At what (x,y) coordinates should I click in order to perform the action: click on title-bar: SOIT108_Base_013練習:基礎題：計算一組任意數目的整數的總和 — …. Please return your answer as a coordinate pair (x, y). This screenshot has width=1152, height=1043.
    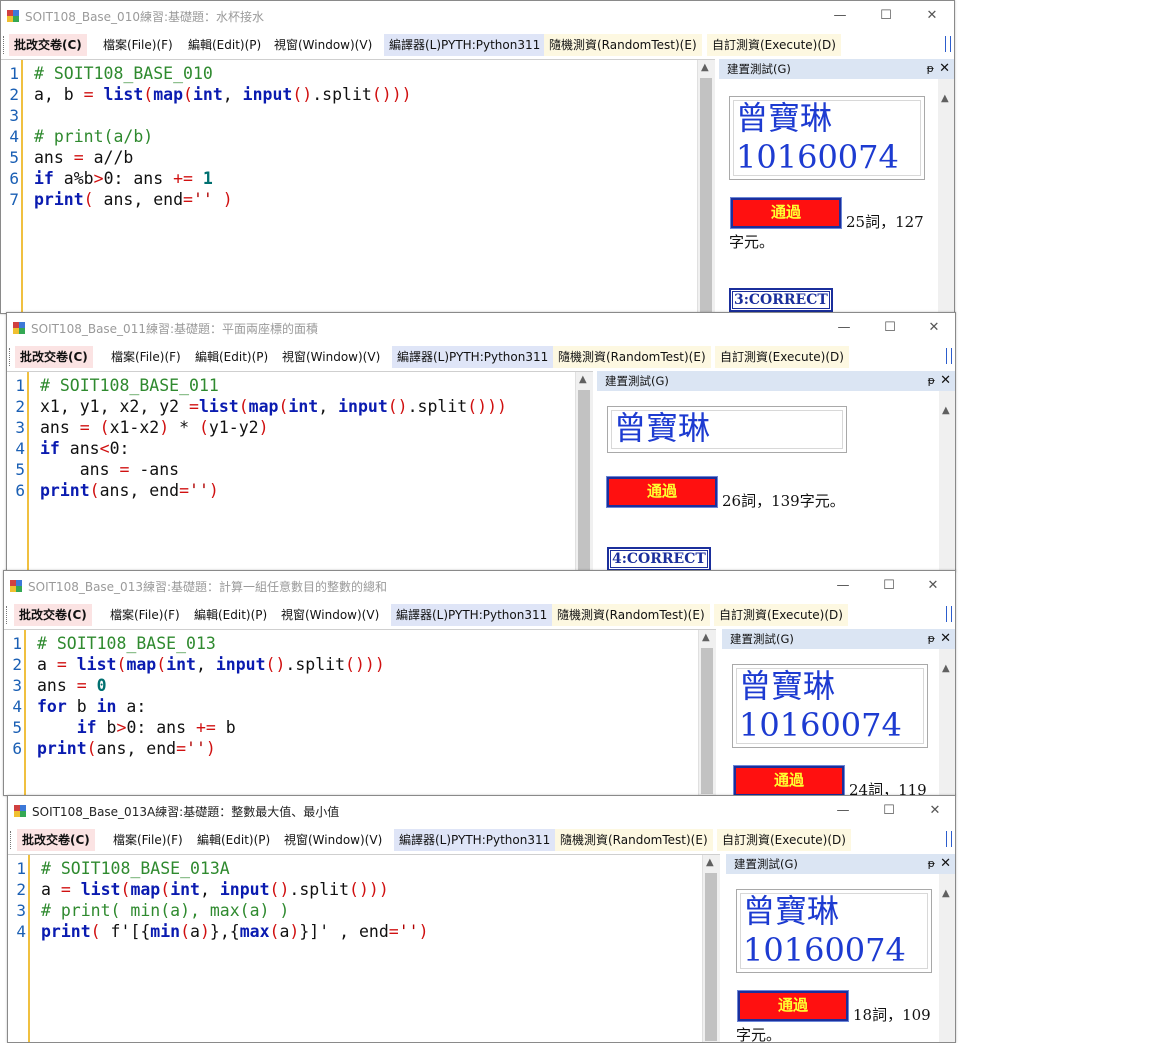
    Looking at the image, I should click on (479, 586).